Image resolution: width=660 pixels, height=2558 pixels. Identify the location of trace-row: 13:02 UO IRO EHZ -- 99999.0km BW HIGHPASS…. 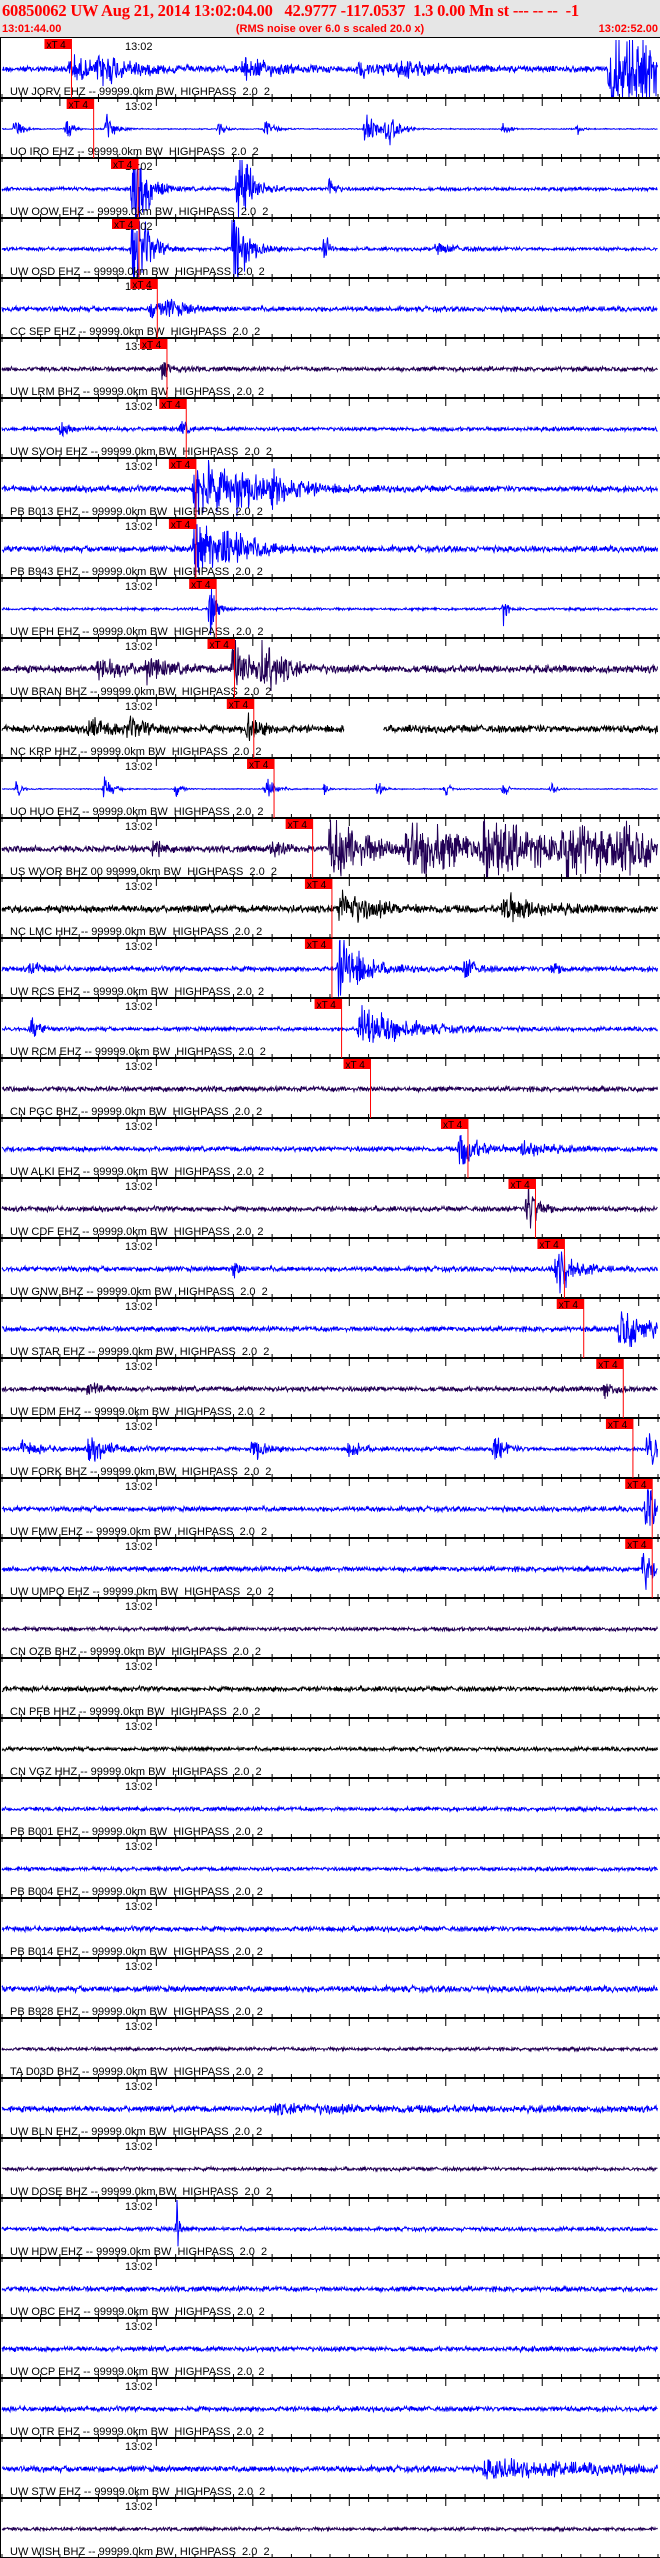
(330, 132).